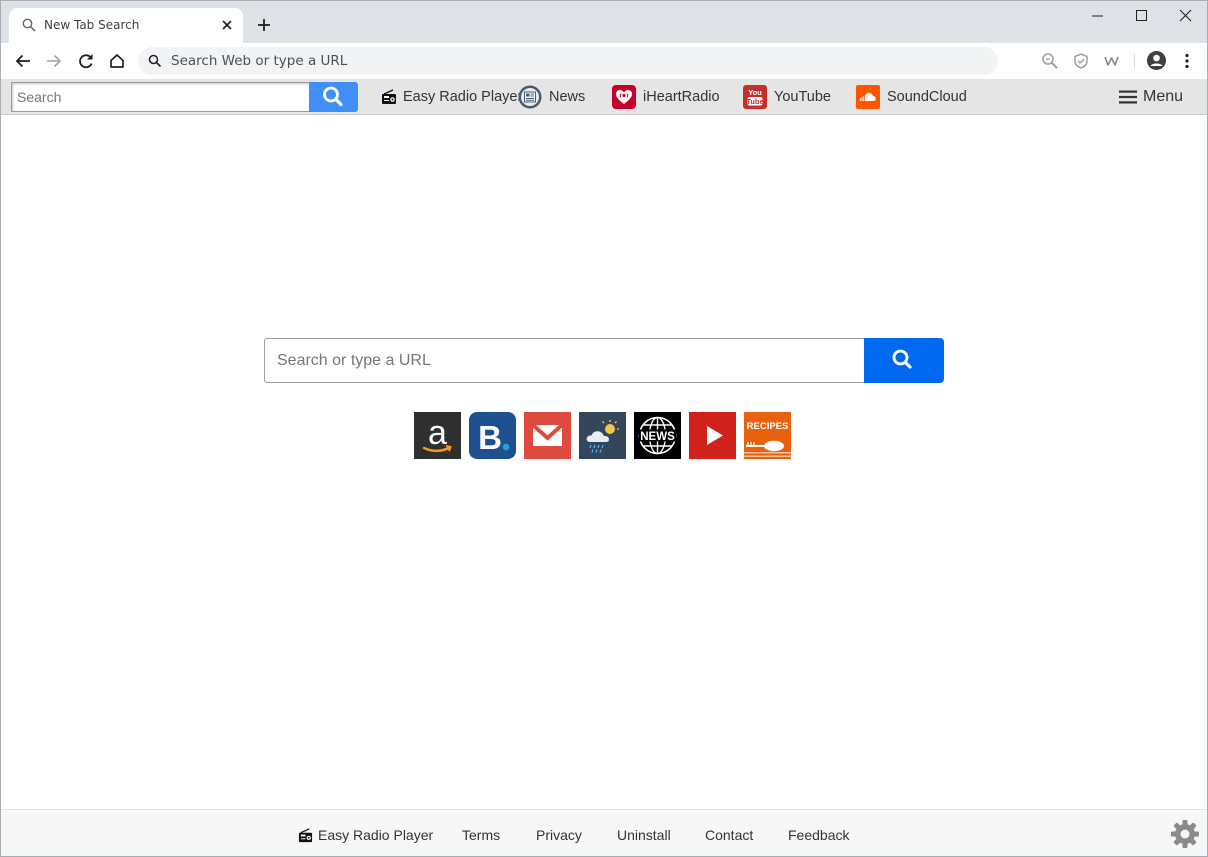 This screenshot has height=857, width=1208. What do you see at coordinates (1081, 61) in the screenshot?
I see `shield-extension-icon` at bounding box center [1081, 61].